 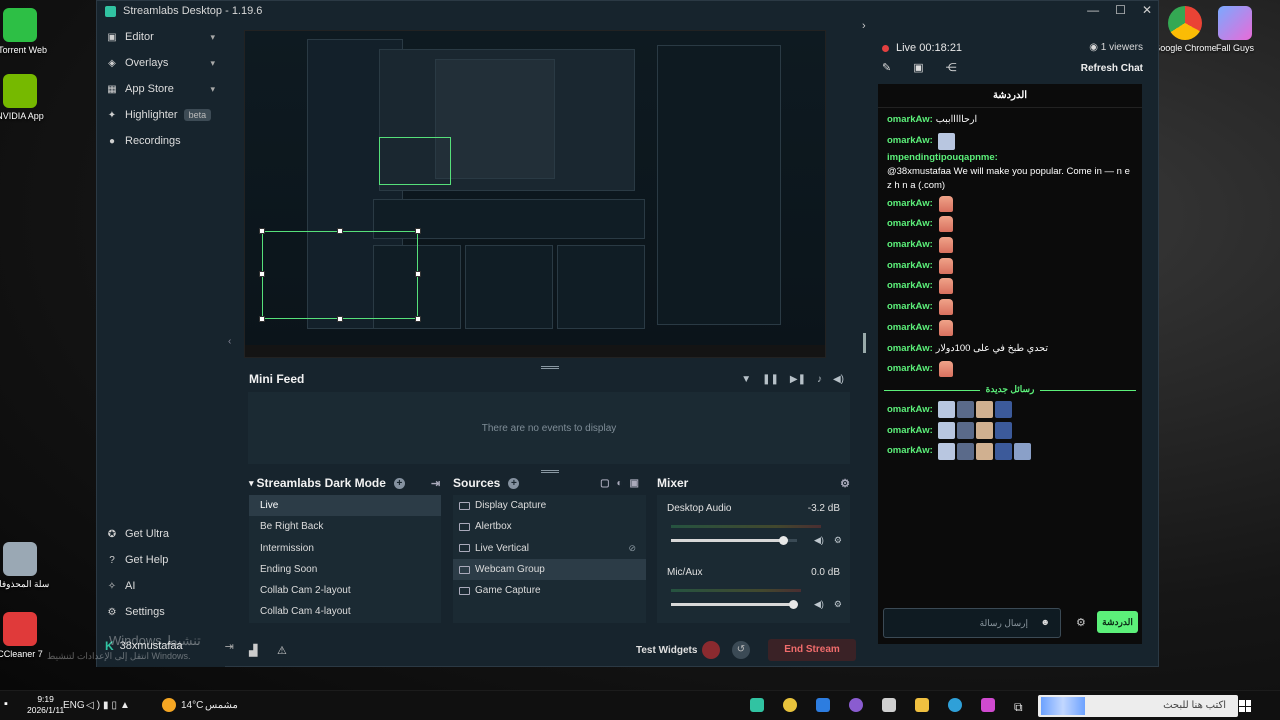 What do you see at coordinates (345, 526) in the screenshot?
I see `scene-item: Be Right Back` at bounding box center [345, 526].